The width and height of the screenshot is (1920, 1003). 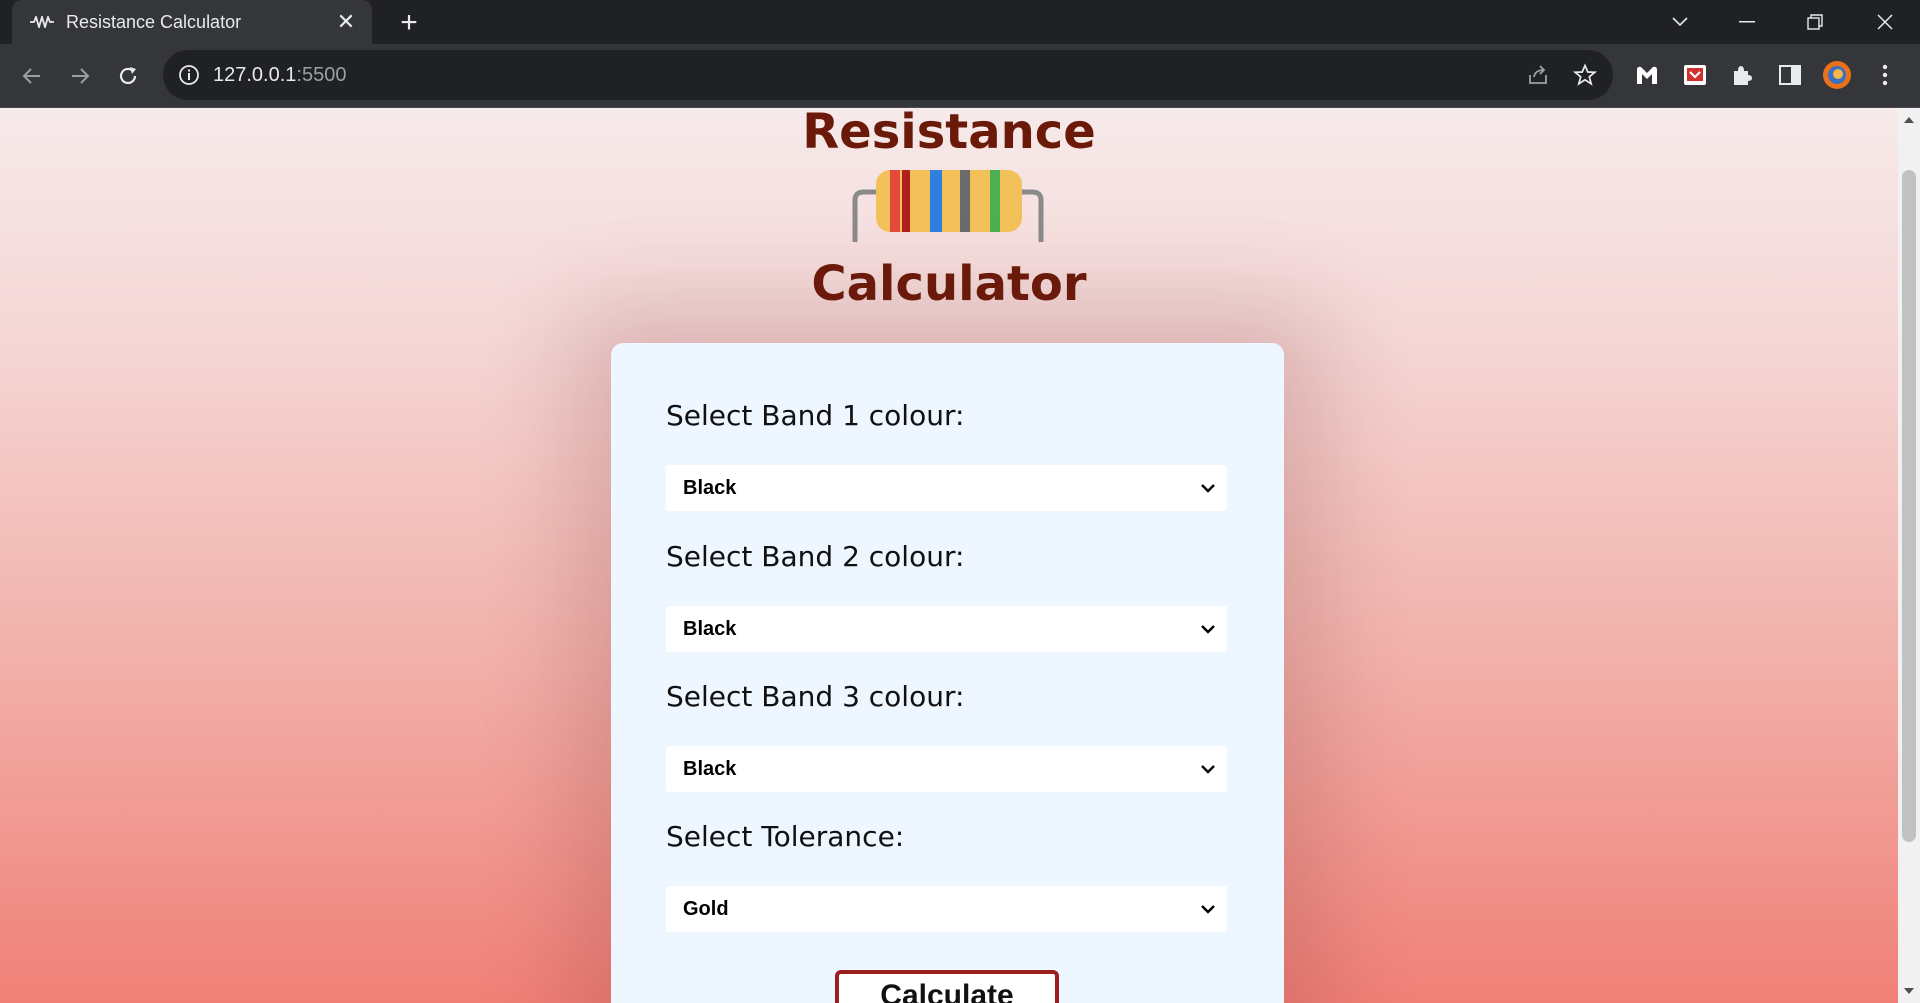 What do you see at coordinates (888, 75) in the screenshot?
I see `address-bar: 127.0.0.1:5500` at bounding box center [888, 75].